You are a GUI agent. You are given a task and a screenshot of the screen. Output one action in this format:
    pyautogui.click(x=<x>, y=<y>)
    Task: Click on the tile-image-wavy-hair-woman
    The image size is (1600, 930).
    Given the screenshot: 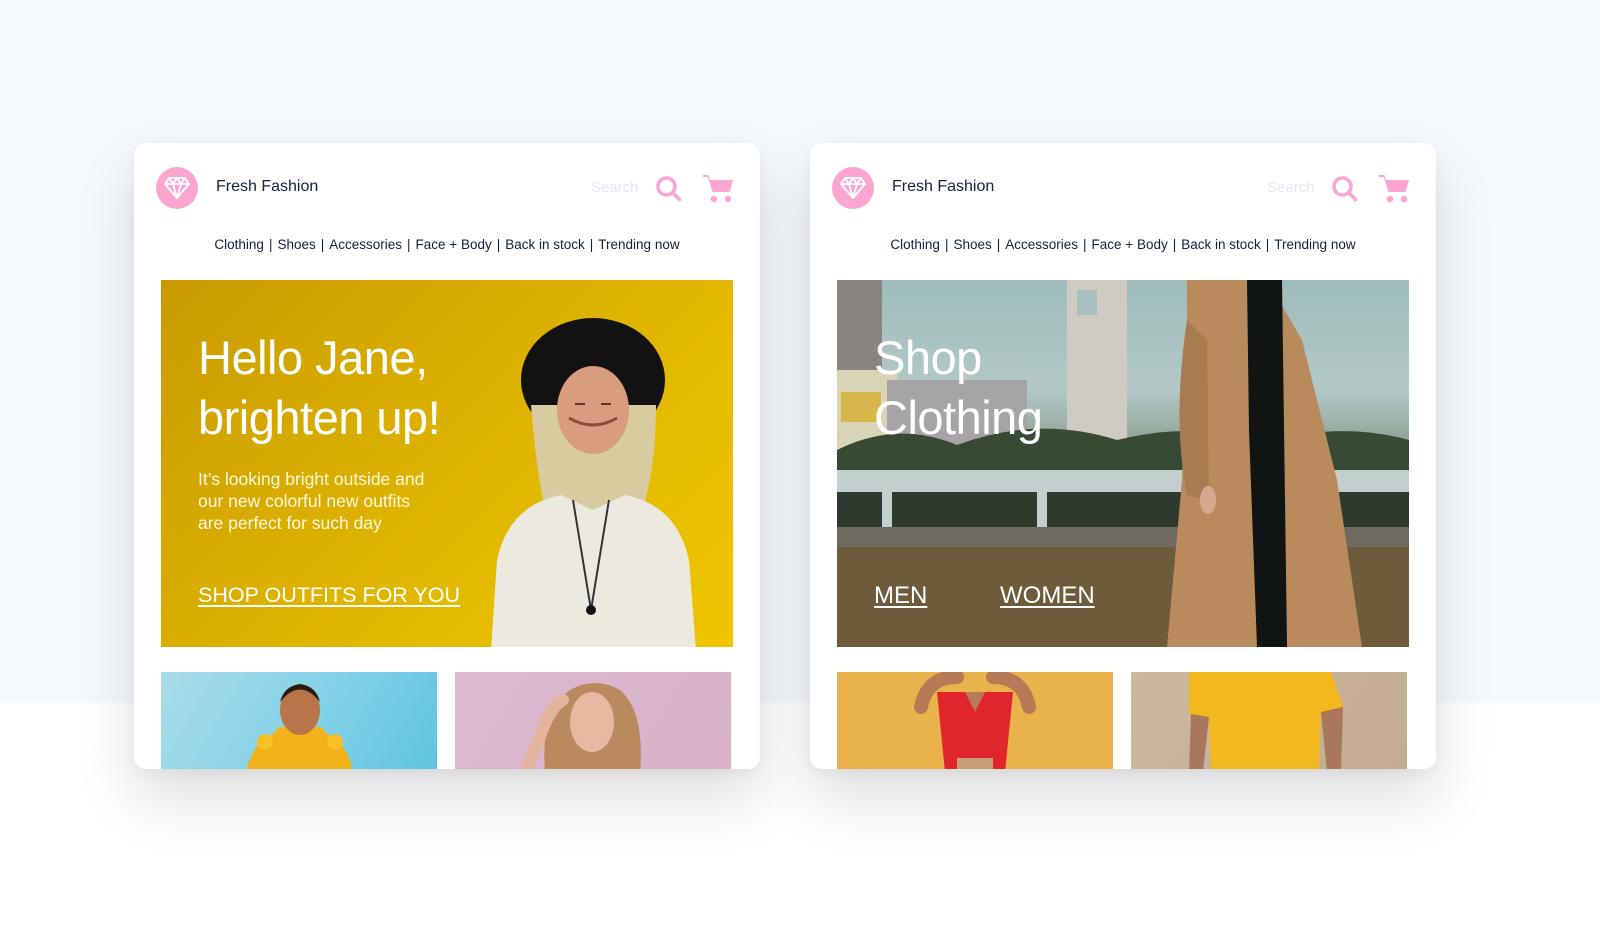 What is the action you would take?
    pyautogui.click(x=580, y=726)
    